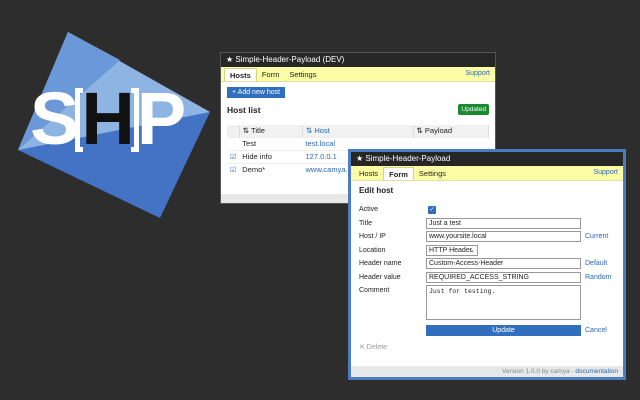 The height and width of the screenshot is (400, 640). Describe the element at coordinates (373, 347) in the screenshot. I see `delete-link: ✕ Delete` at that location.